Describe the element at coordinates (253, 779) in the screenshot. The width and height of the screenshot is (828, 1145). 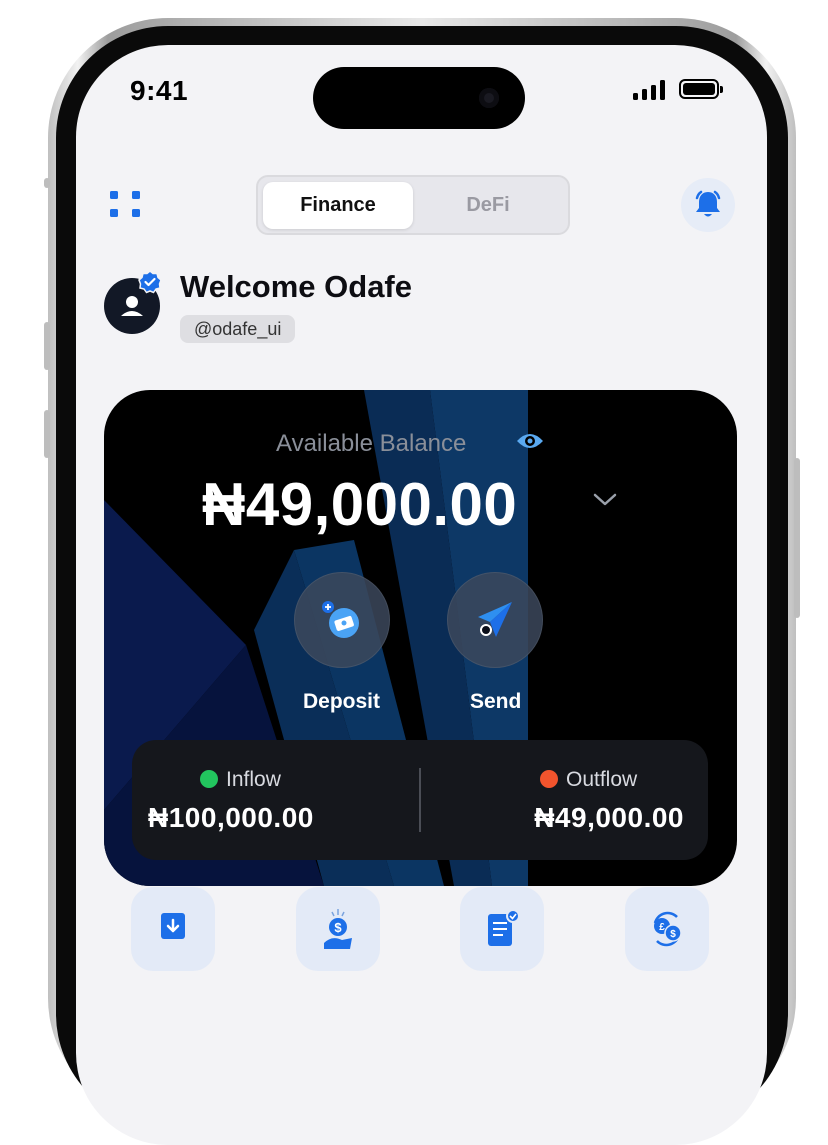
I see `inflow-label: Inflow` at that location.